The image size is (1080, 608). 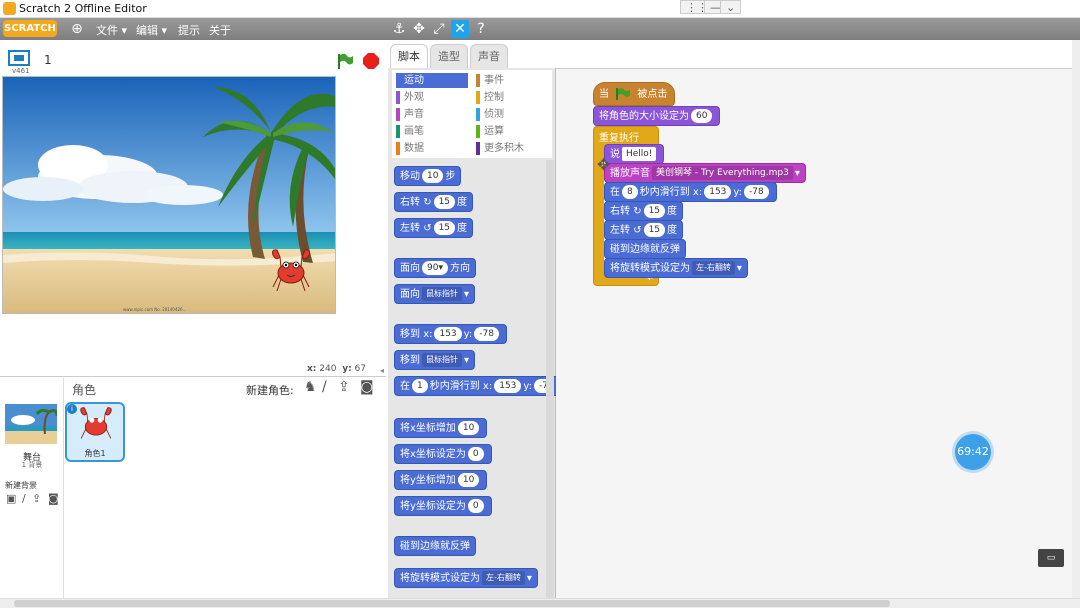 What do you see at coordinates (399, 29) in the screenshot?
I see `stamp-icon: ⚓` at bounding box center [399, 29].